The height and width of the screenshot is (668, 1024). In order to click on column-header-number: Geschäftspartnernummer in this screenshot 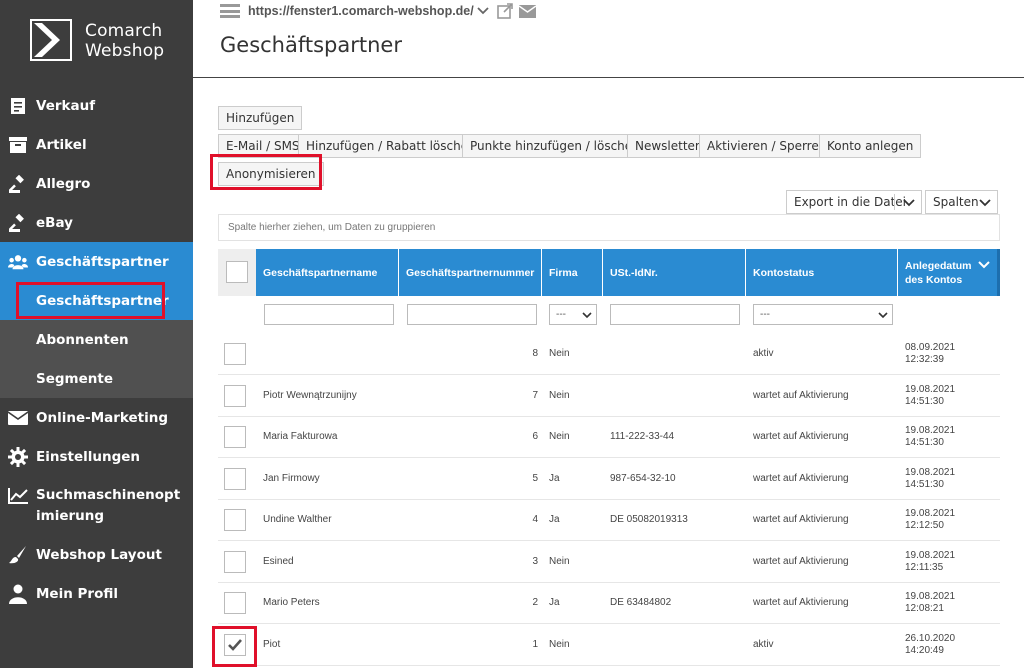, I will do `click(470, 272)`.